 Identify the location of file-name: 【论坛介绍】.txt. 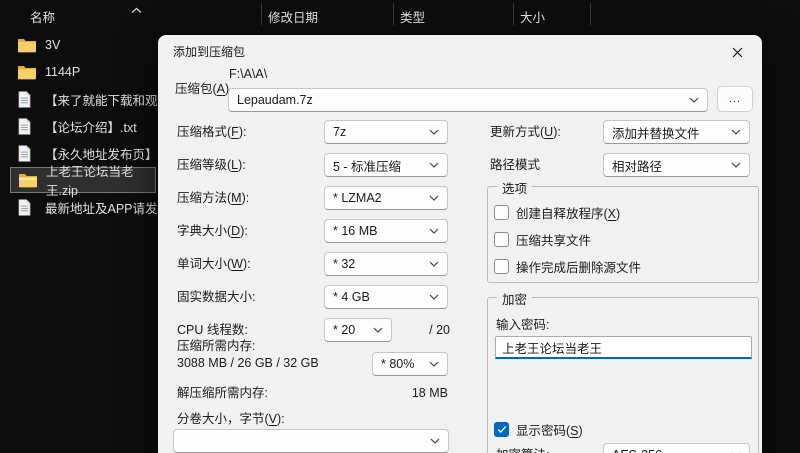
(91, 127).